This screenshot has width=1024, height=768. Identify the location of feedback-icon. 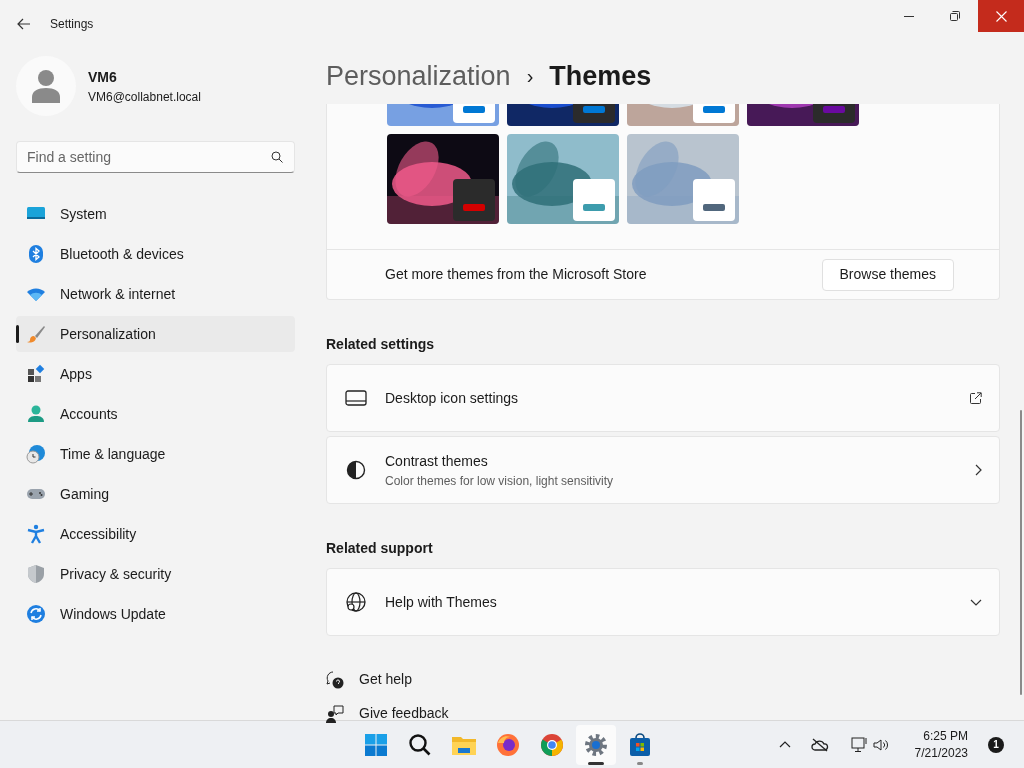
(335, 713).